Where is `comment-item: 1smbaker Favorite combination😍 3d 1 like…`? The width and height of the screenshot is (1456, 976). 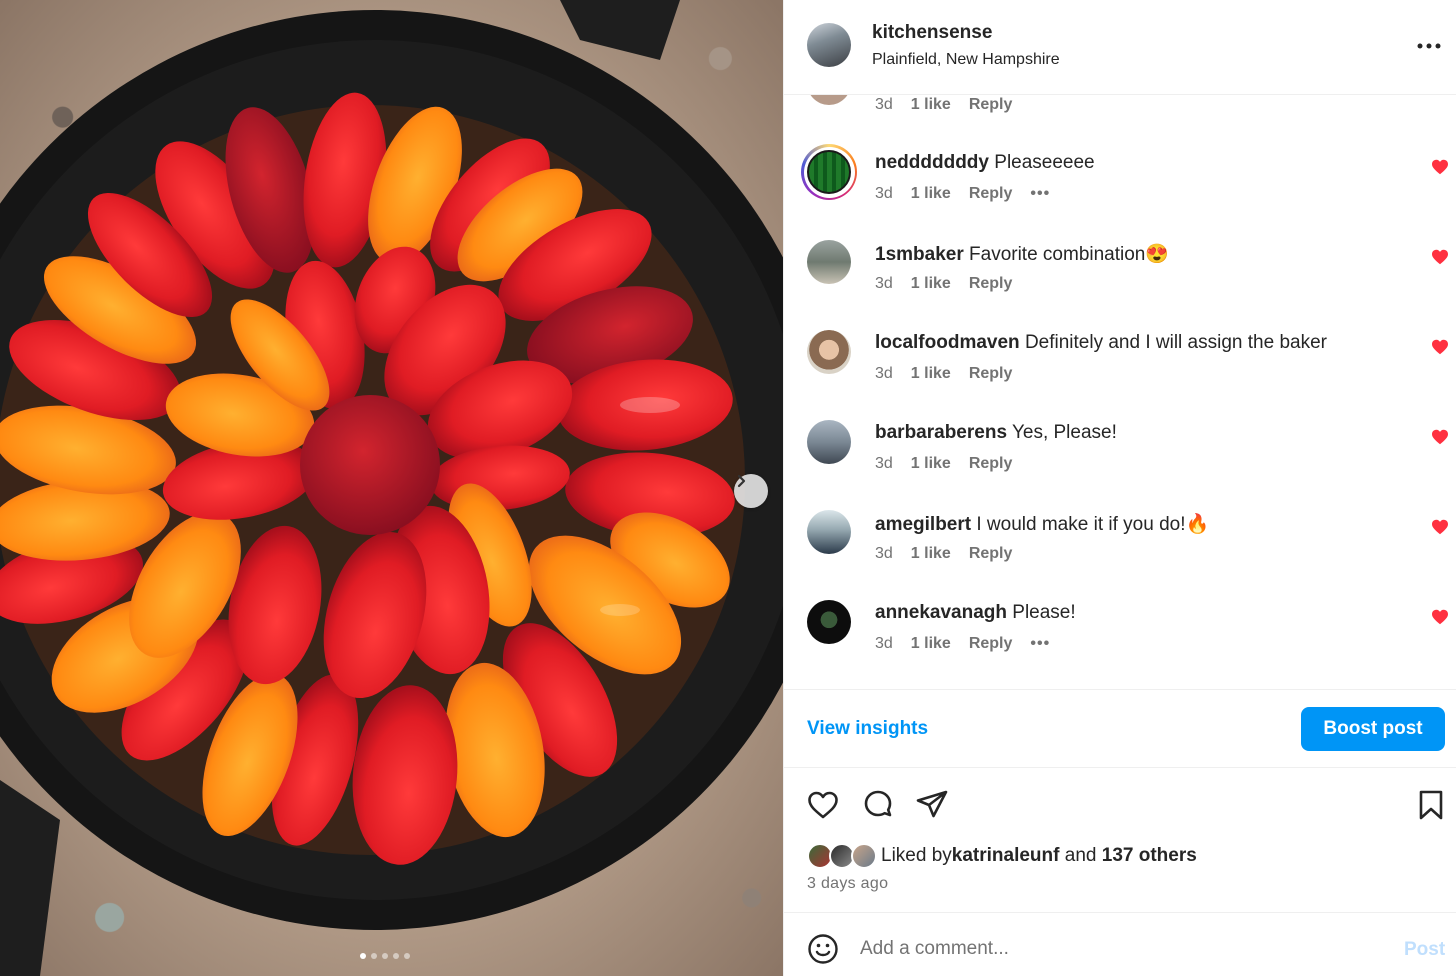 comment-item: 1smbaker Favorite combination😍 3d 1 like… is located at coordinates (1120, 285).